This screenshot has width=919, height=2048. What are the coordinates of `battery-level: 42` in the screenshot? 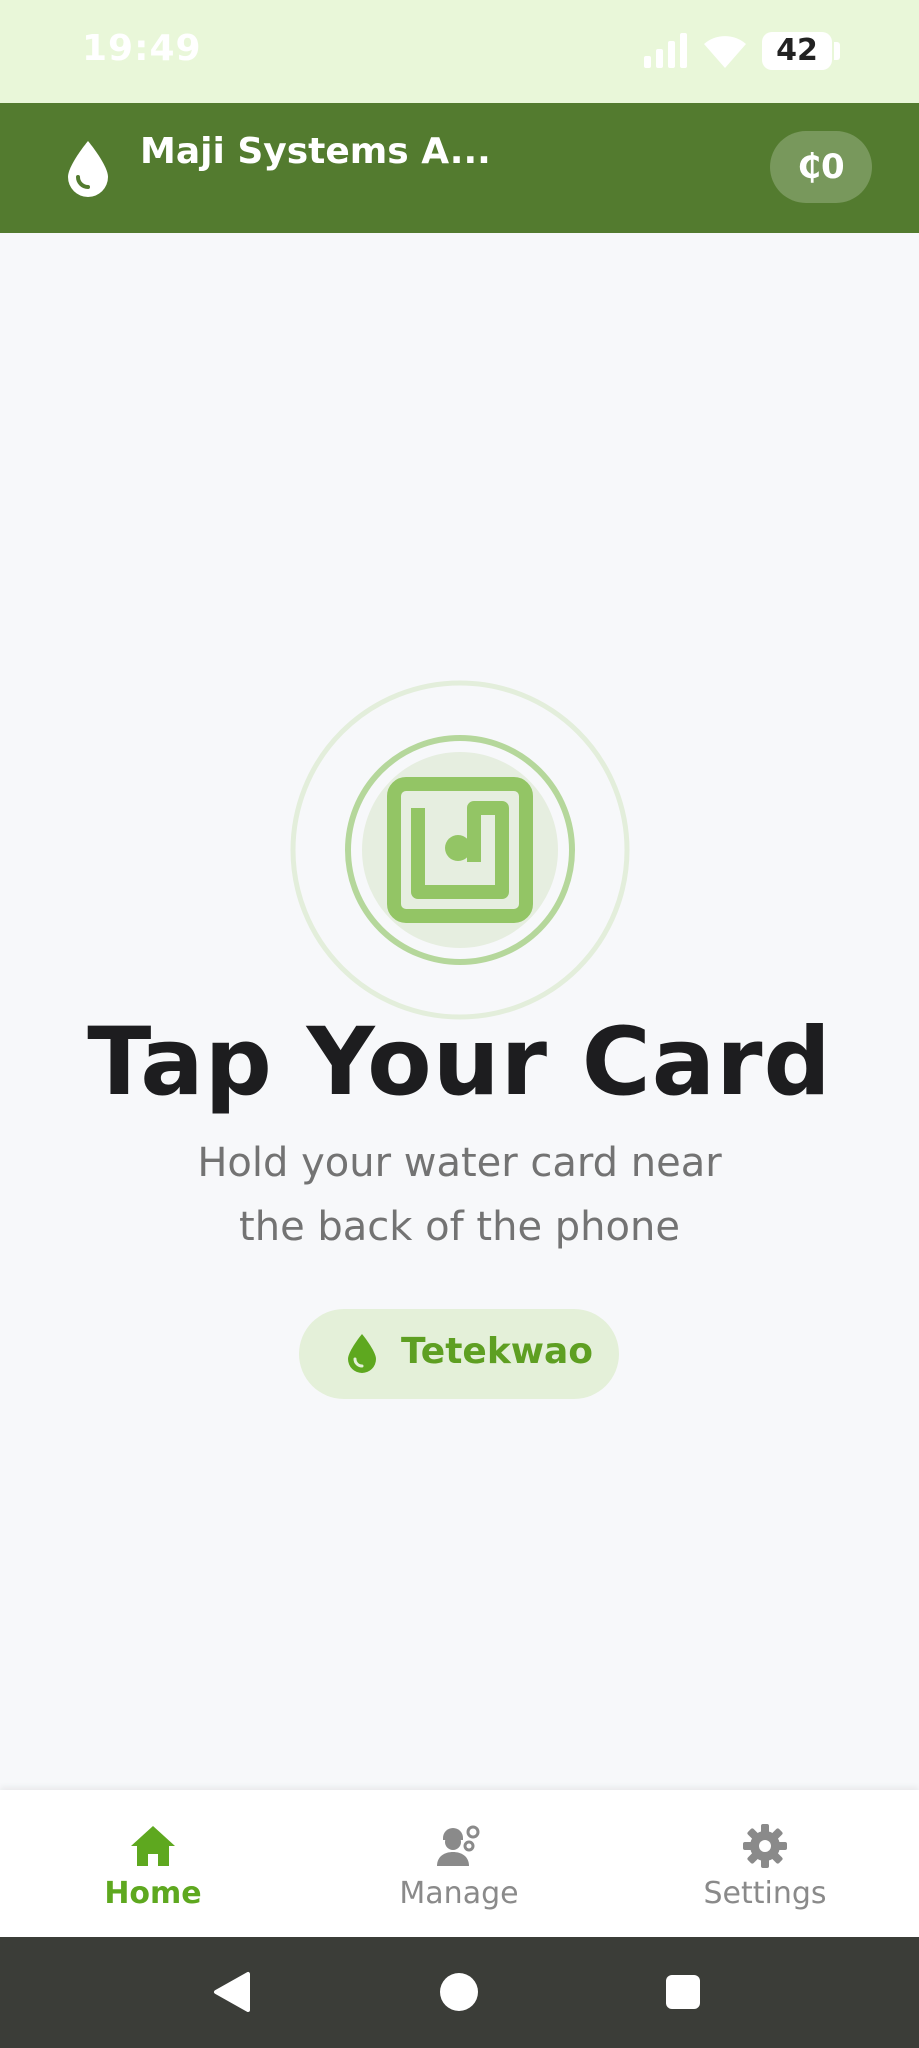 It's located at (797, 50).